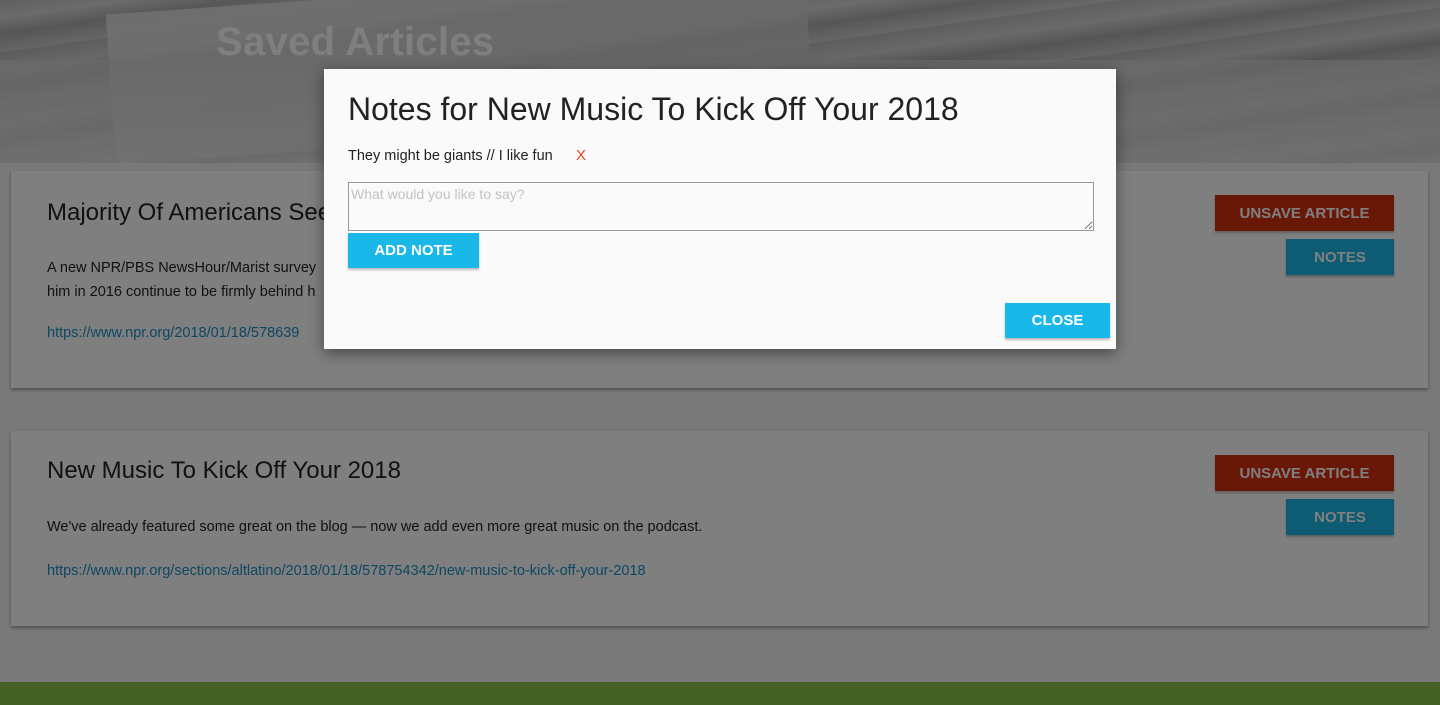 The height and width of the screenshot is (705, 1440). I want to click on add-note-button: ADD NOTE, so click(413, 250).